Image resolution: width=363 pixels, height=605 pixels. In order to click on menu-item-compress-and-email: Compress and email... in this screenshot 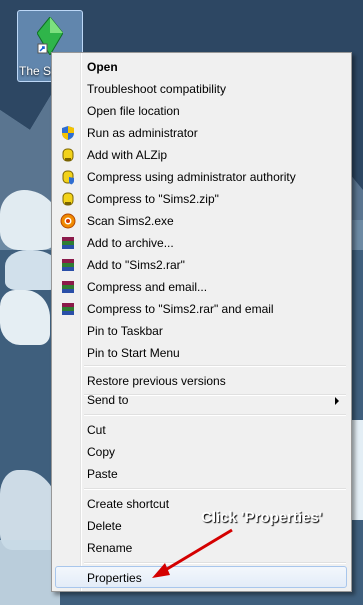, I will do `click(201, 287)`.